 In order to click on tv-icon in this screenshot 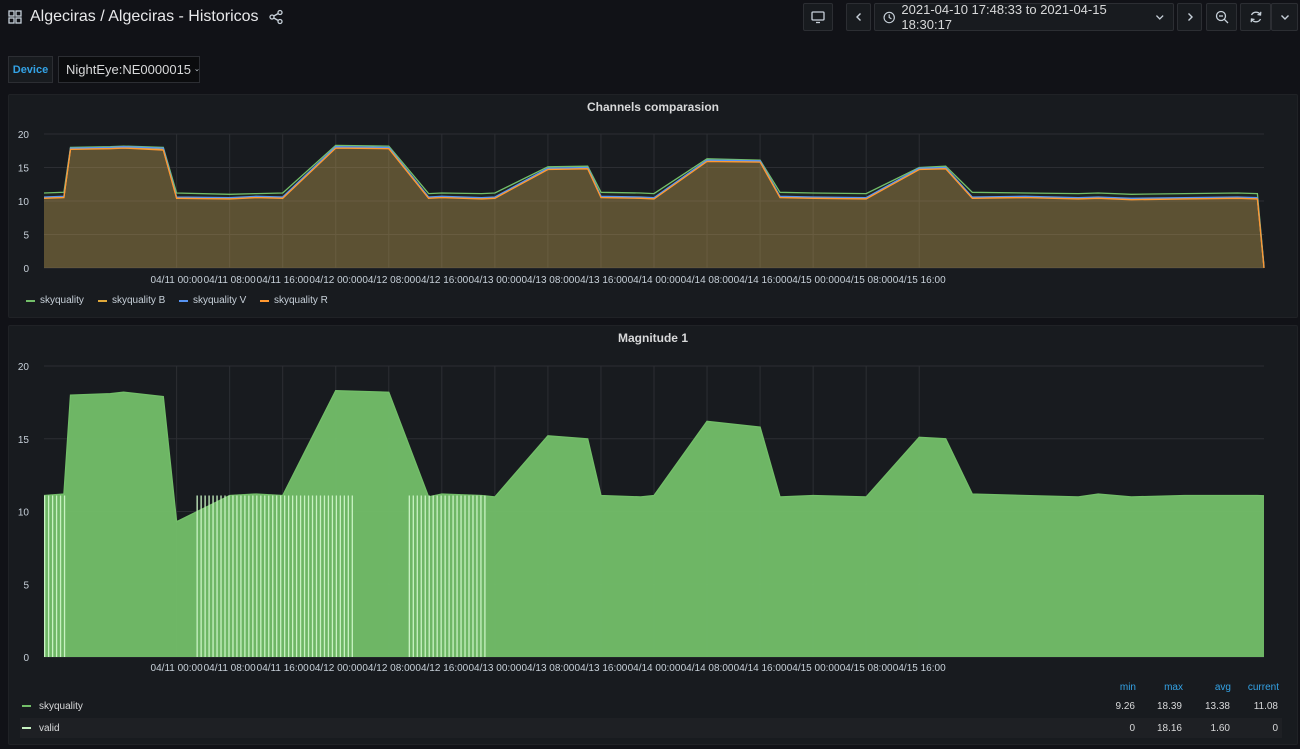, I will do `click(818, 17)`.